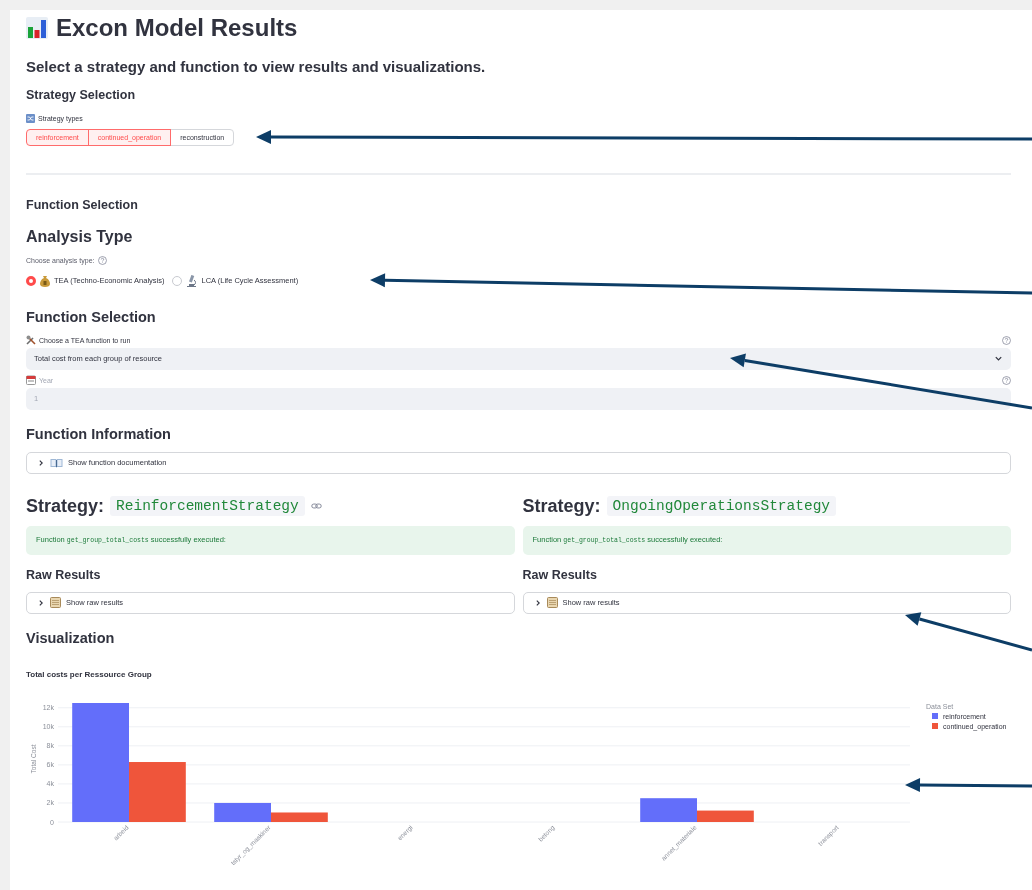  I want to click on shuffle-icon, so click(30, 118).